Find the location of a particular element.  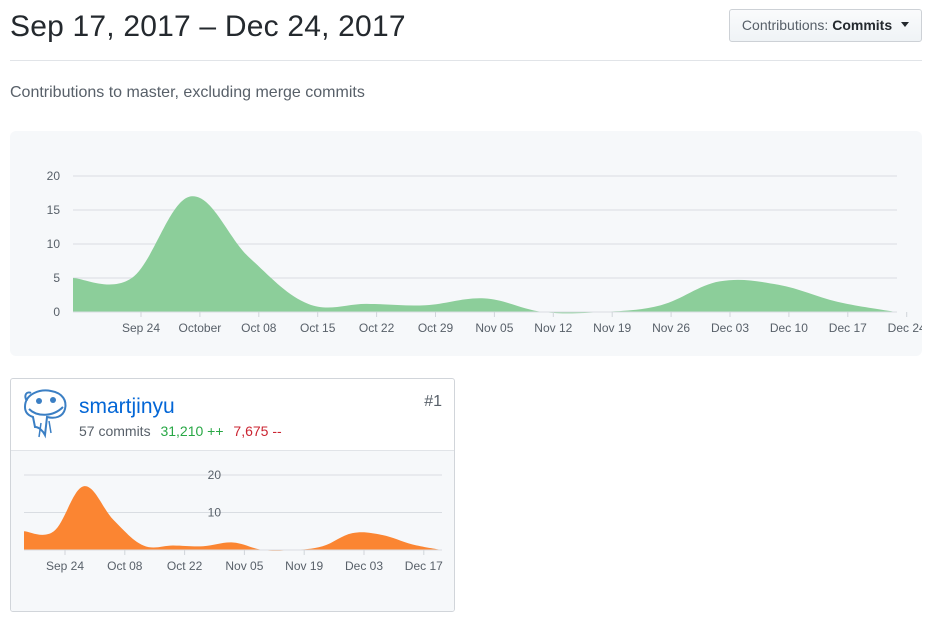

additions-count: 31,210 ++ is located at coordinates (192, 431).